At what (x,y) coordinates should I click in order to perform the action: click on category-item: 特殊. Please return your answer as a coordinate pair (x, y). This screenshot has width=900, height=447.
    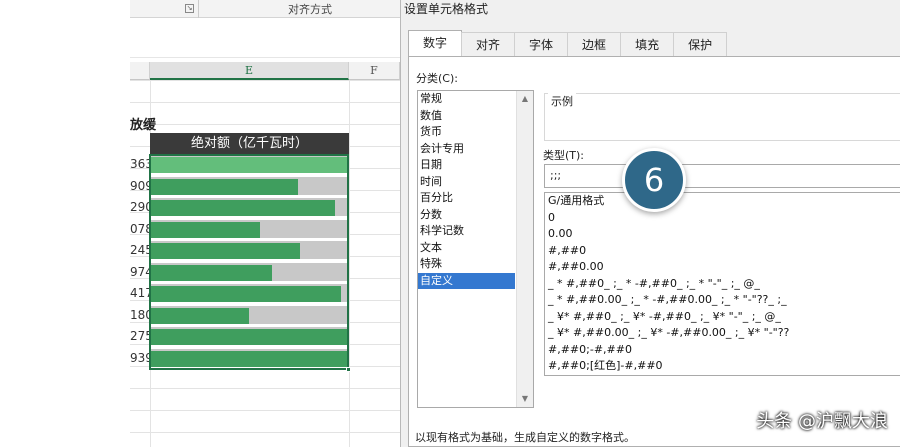
    Looking at the image, I should click on (466, 264).